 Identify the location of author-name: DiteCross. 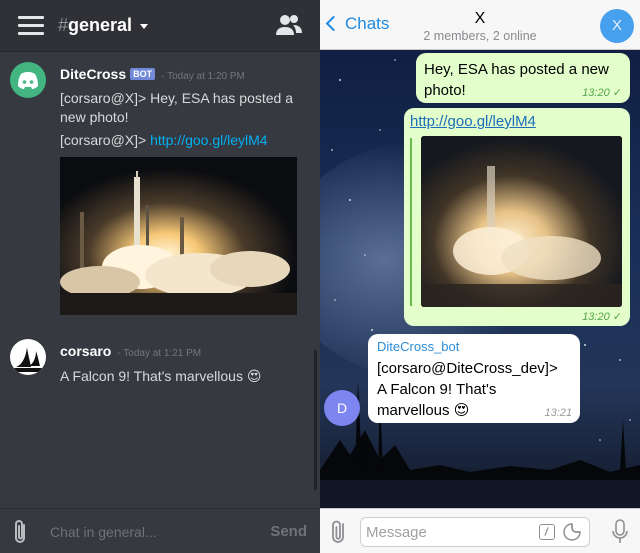
(93, 74).